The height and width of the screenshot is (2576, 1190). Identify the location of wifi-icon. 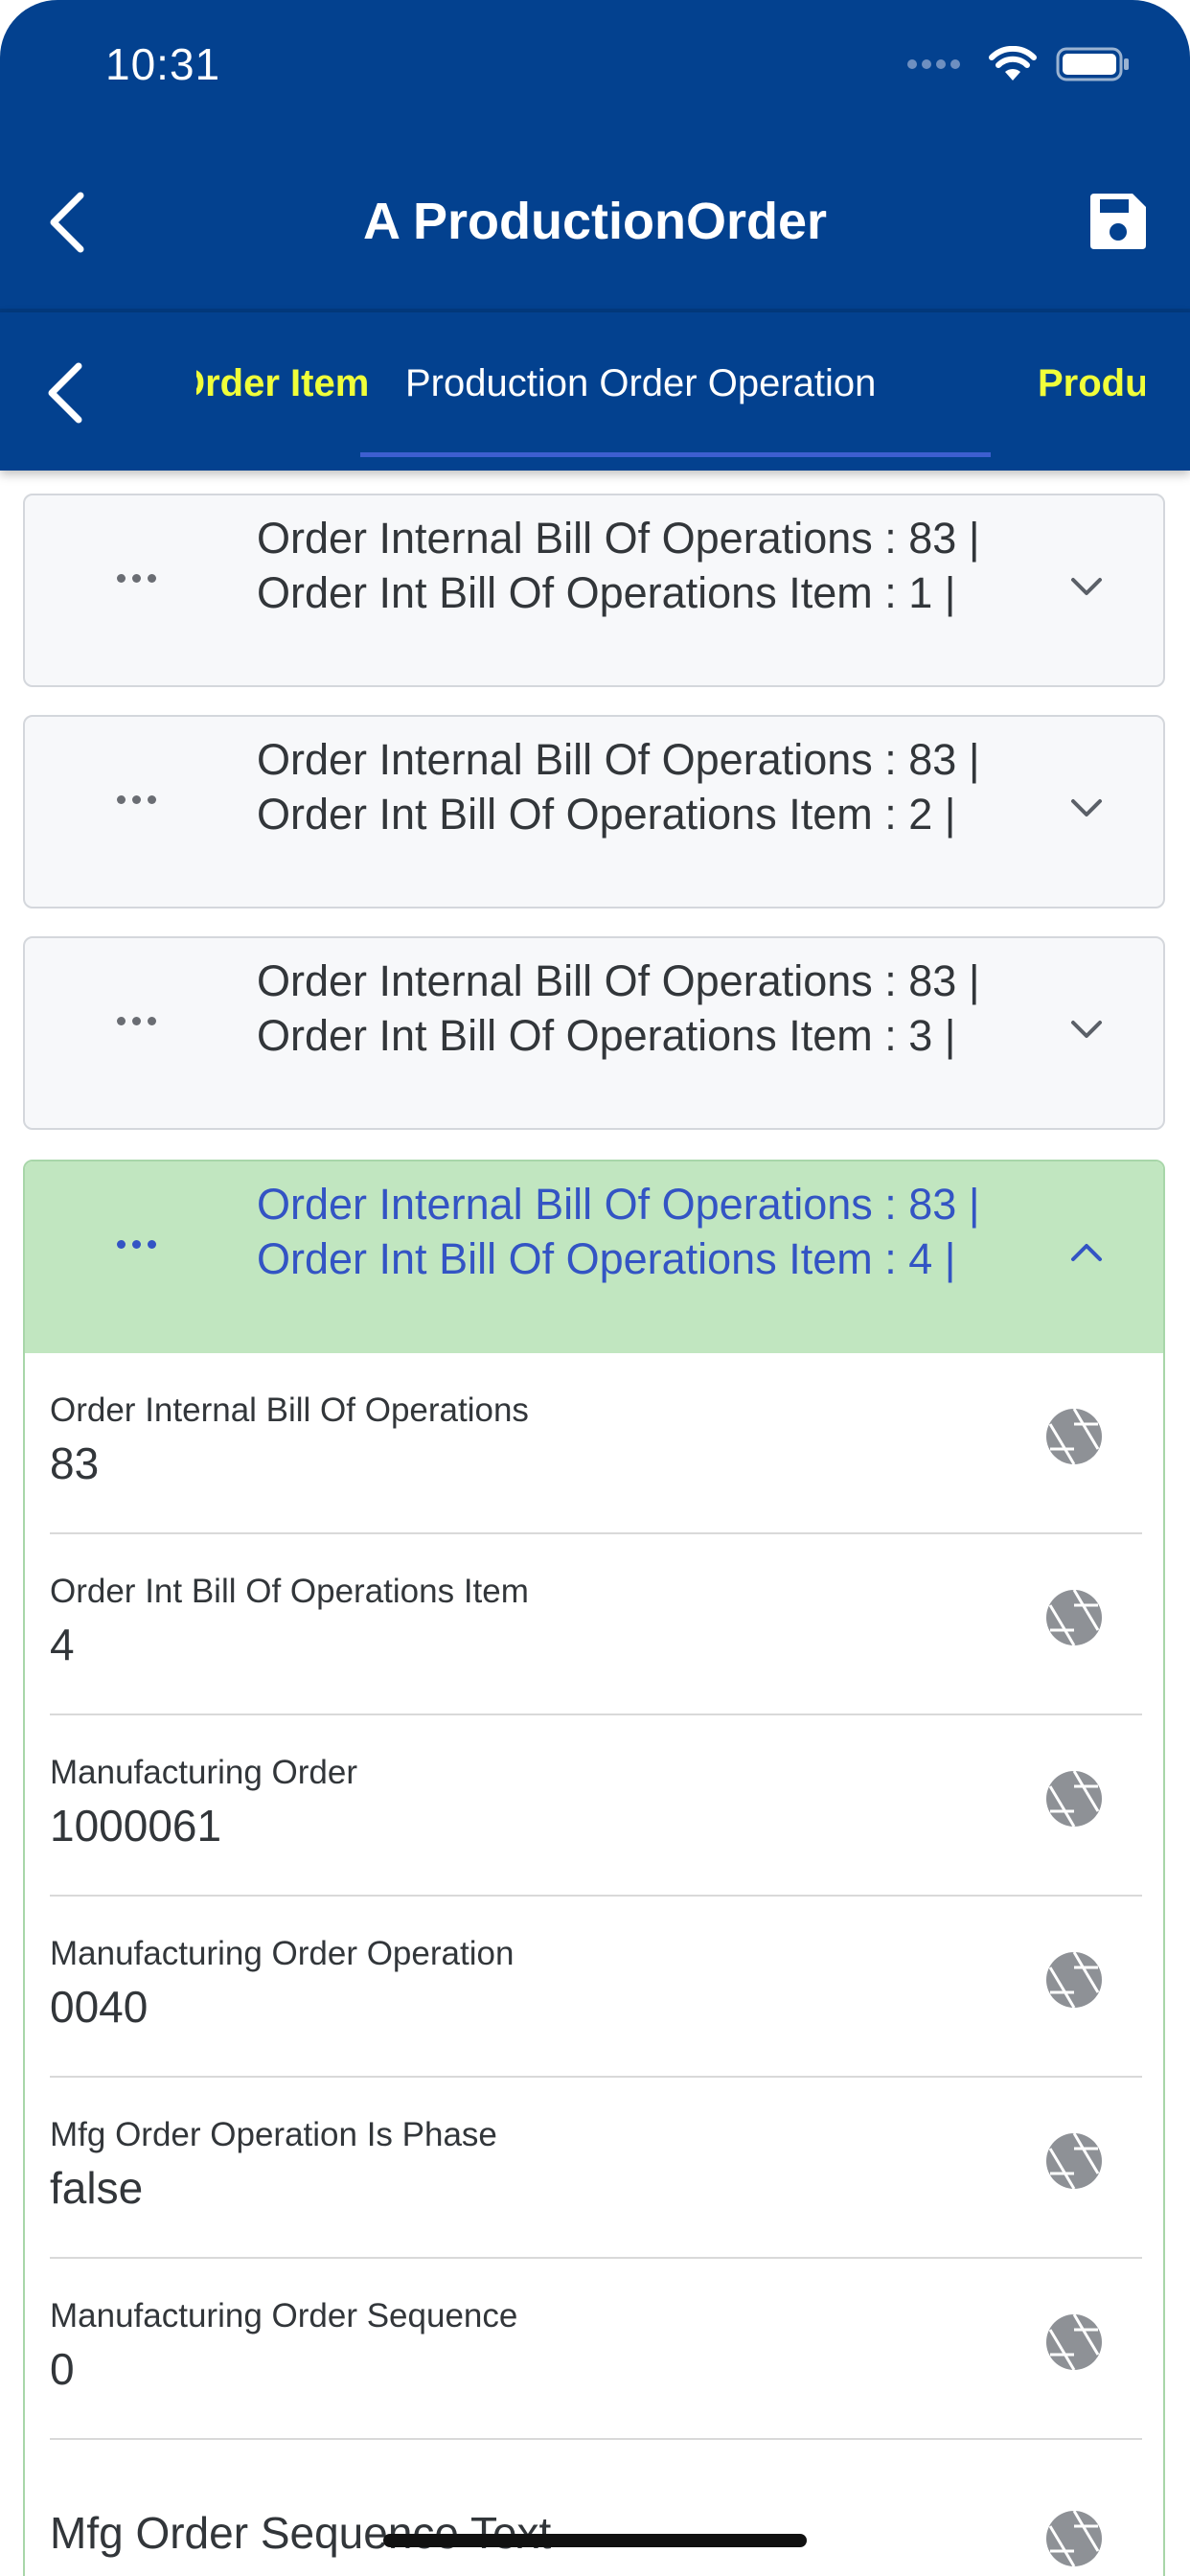
(1013, 63).